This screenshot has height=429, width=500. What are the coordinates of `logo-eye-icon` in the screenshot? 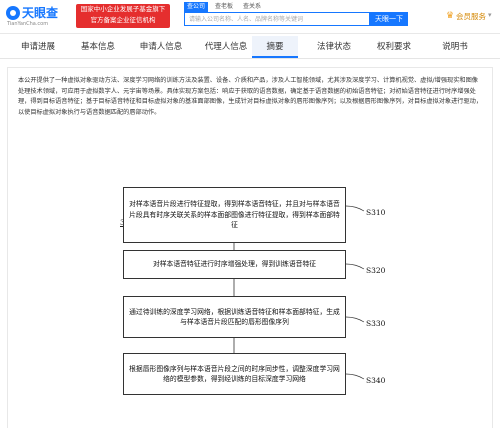 It's located at (13, 13).